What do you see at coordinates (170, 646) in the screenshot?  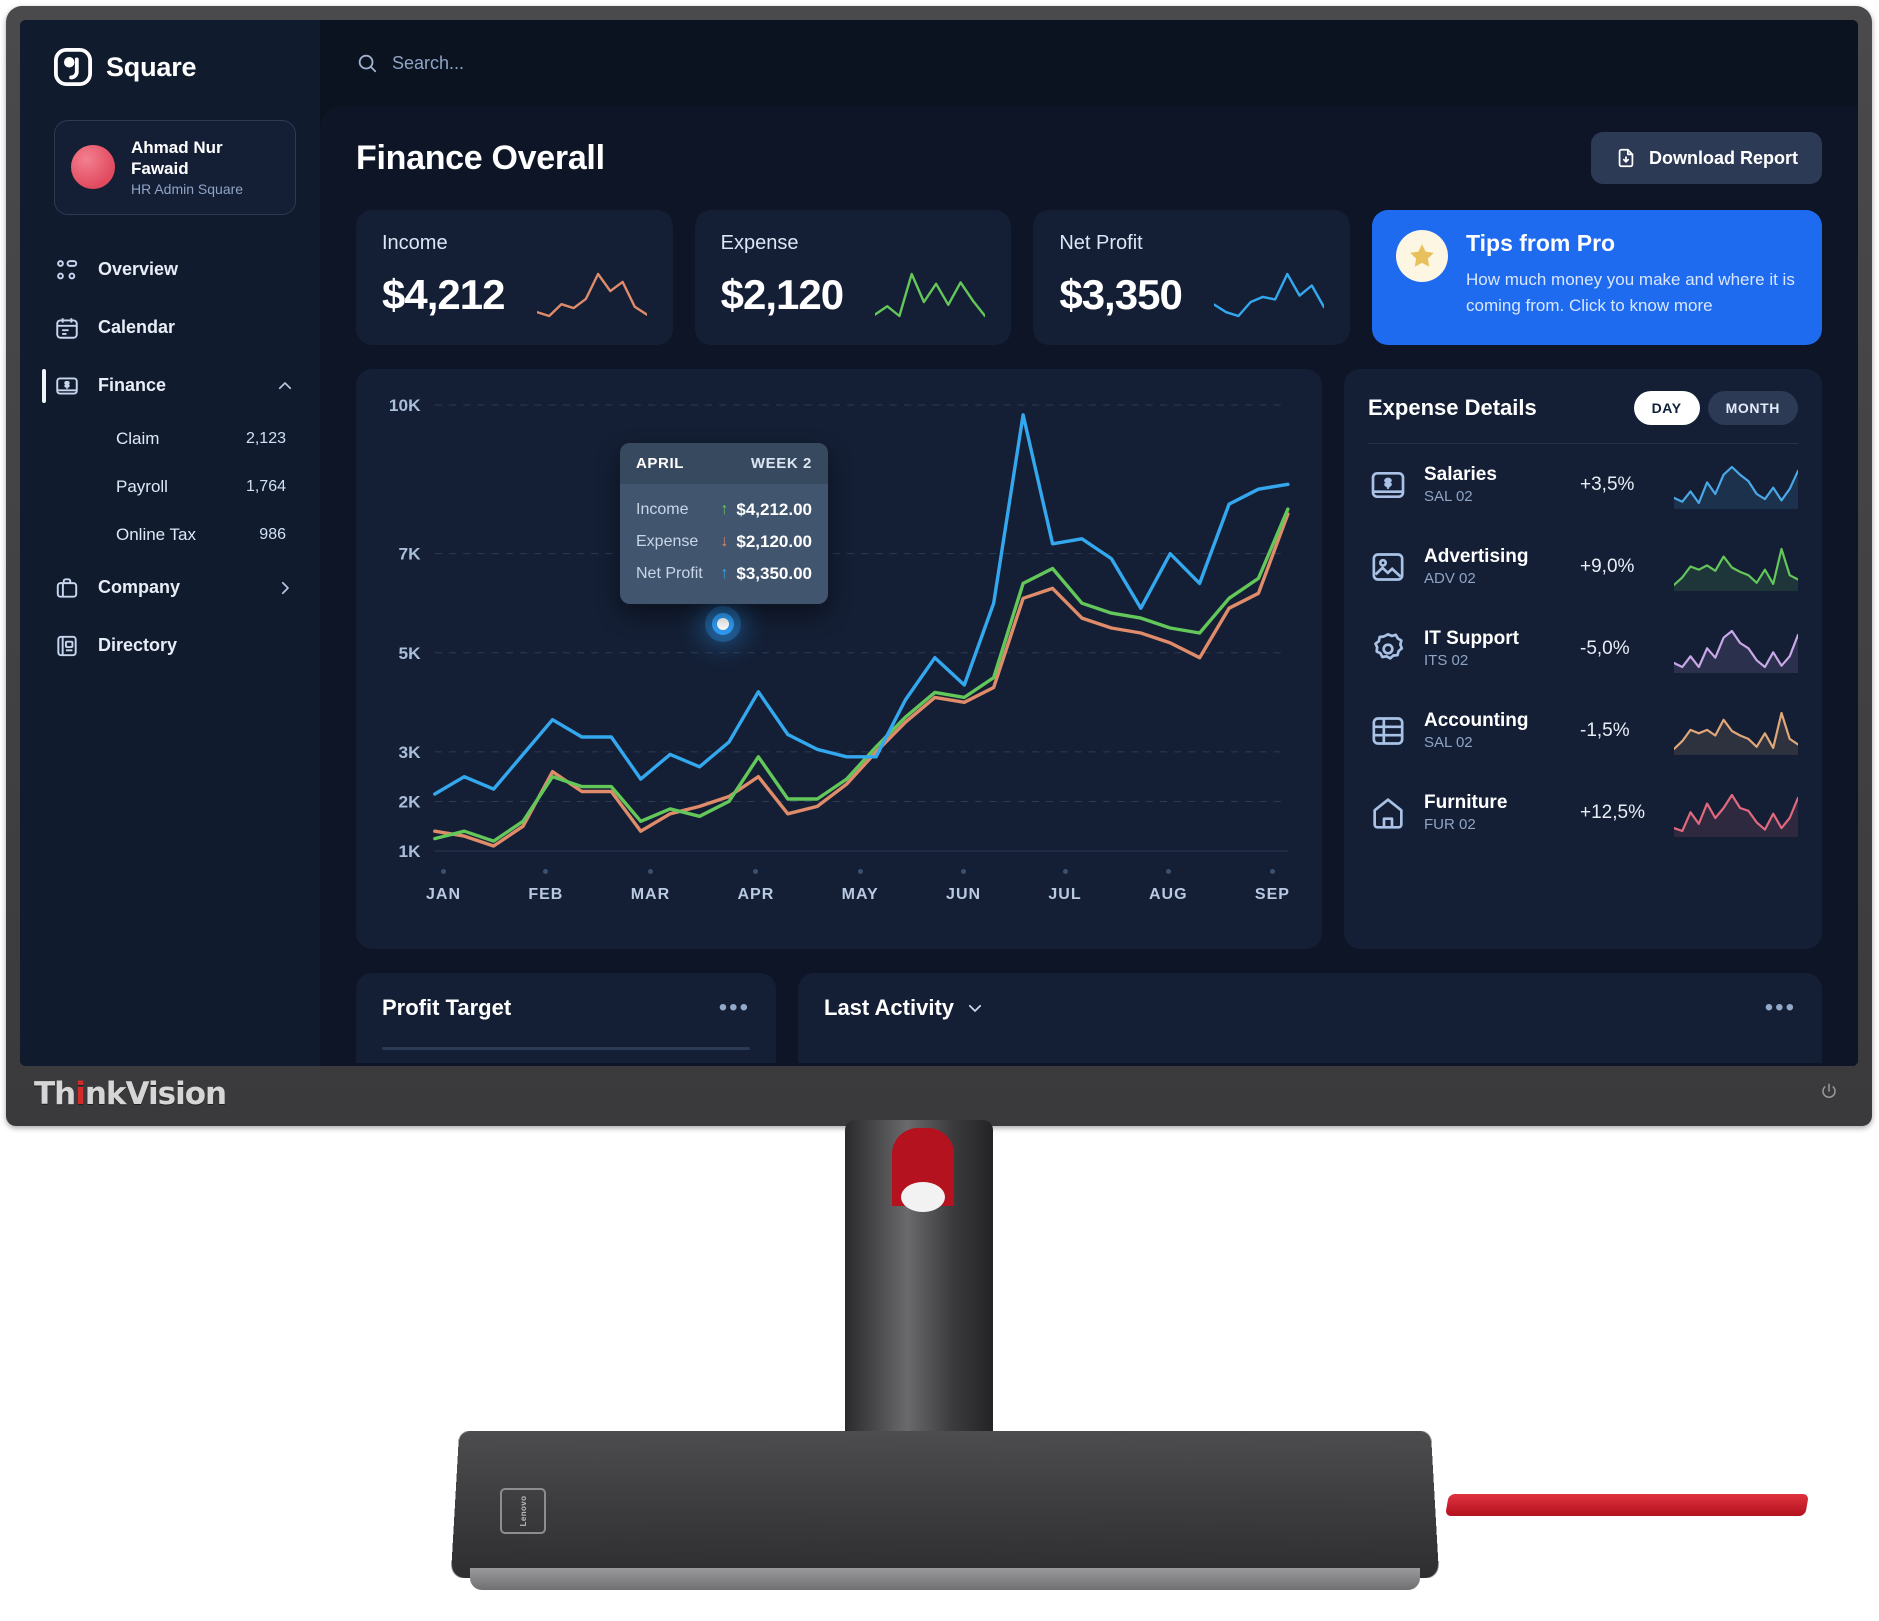 I see `sidebar-item-directory: Directory` at bounding box center [170, 646].